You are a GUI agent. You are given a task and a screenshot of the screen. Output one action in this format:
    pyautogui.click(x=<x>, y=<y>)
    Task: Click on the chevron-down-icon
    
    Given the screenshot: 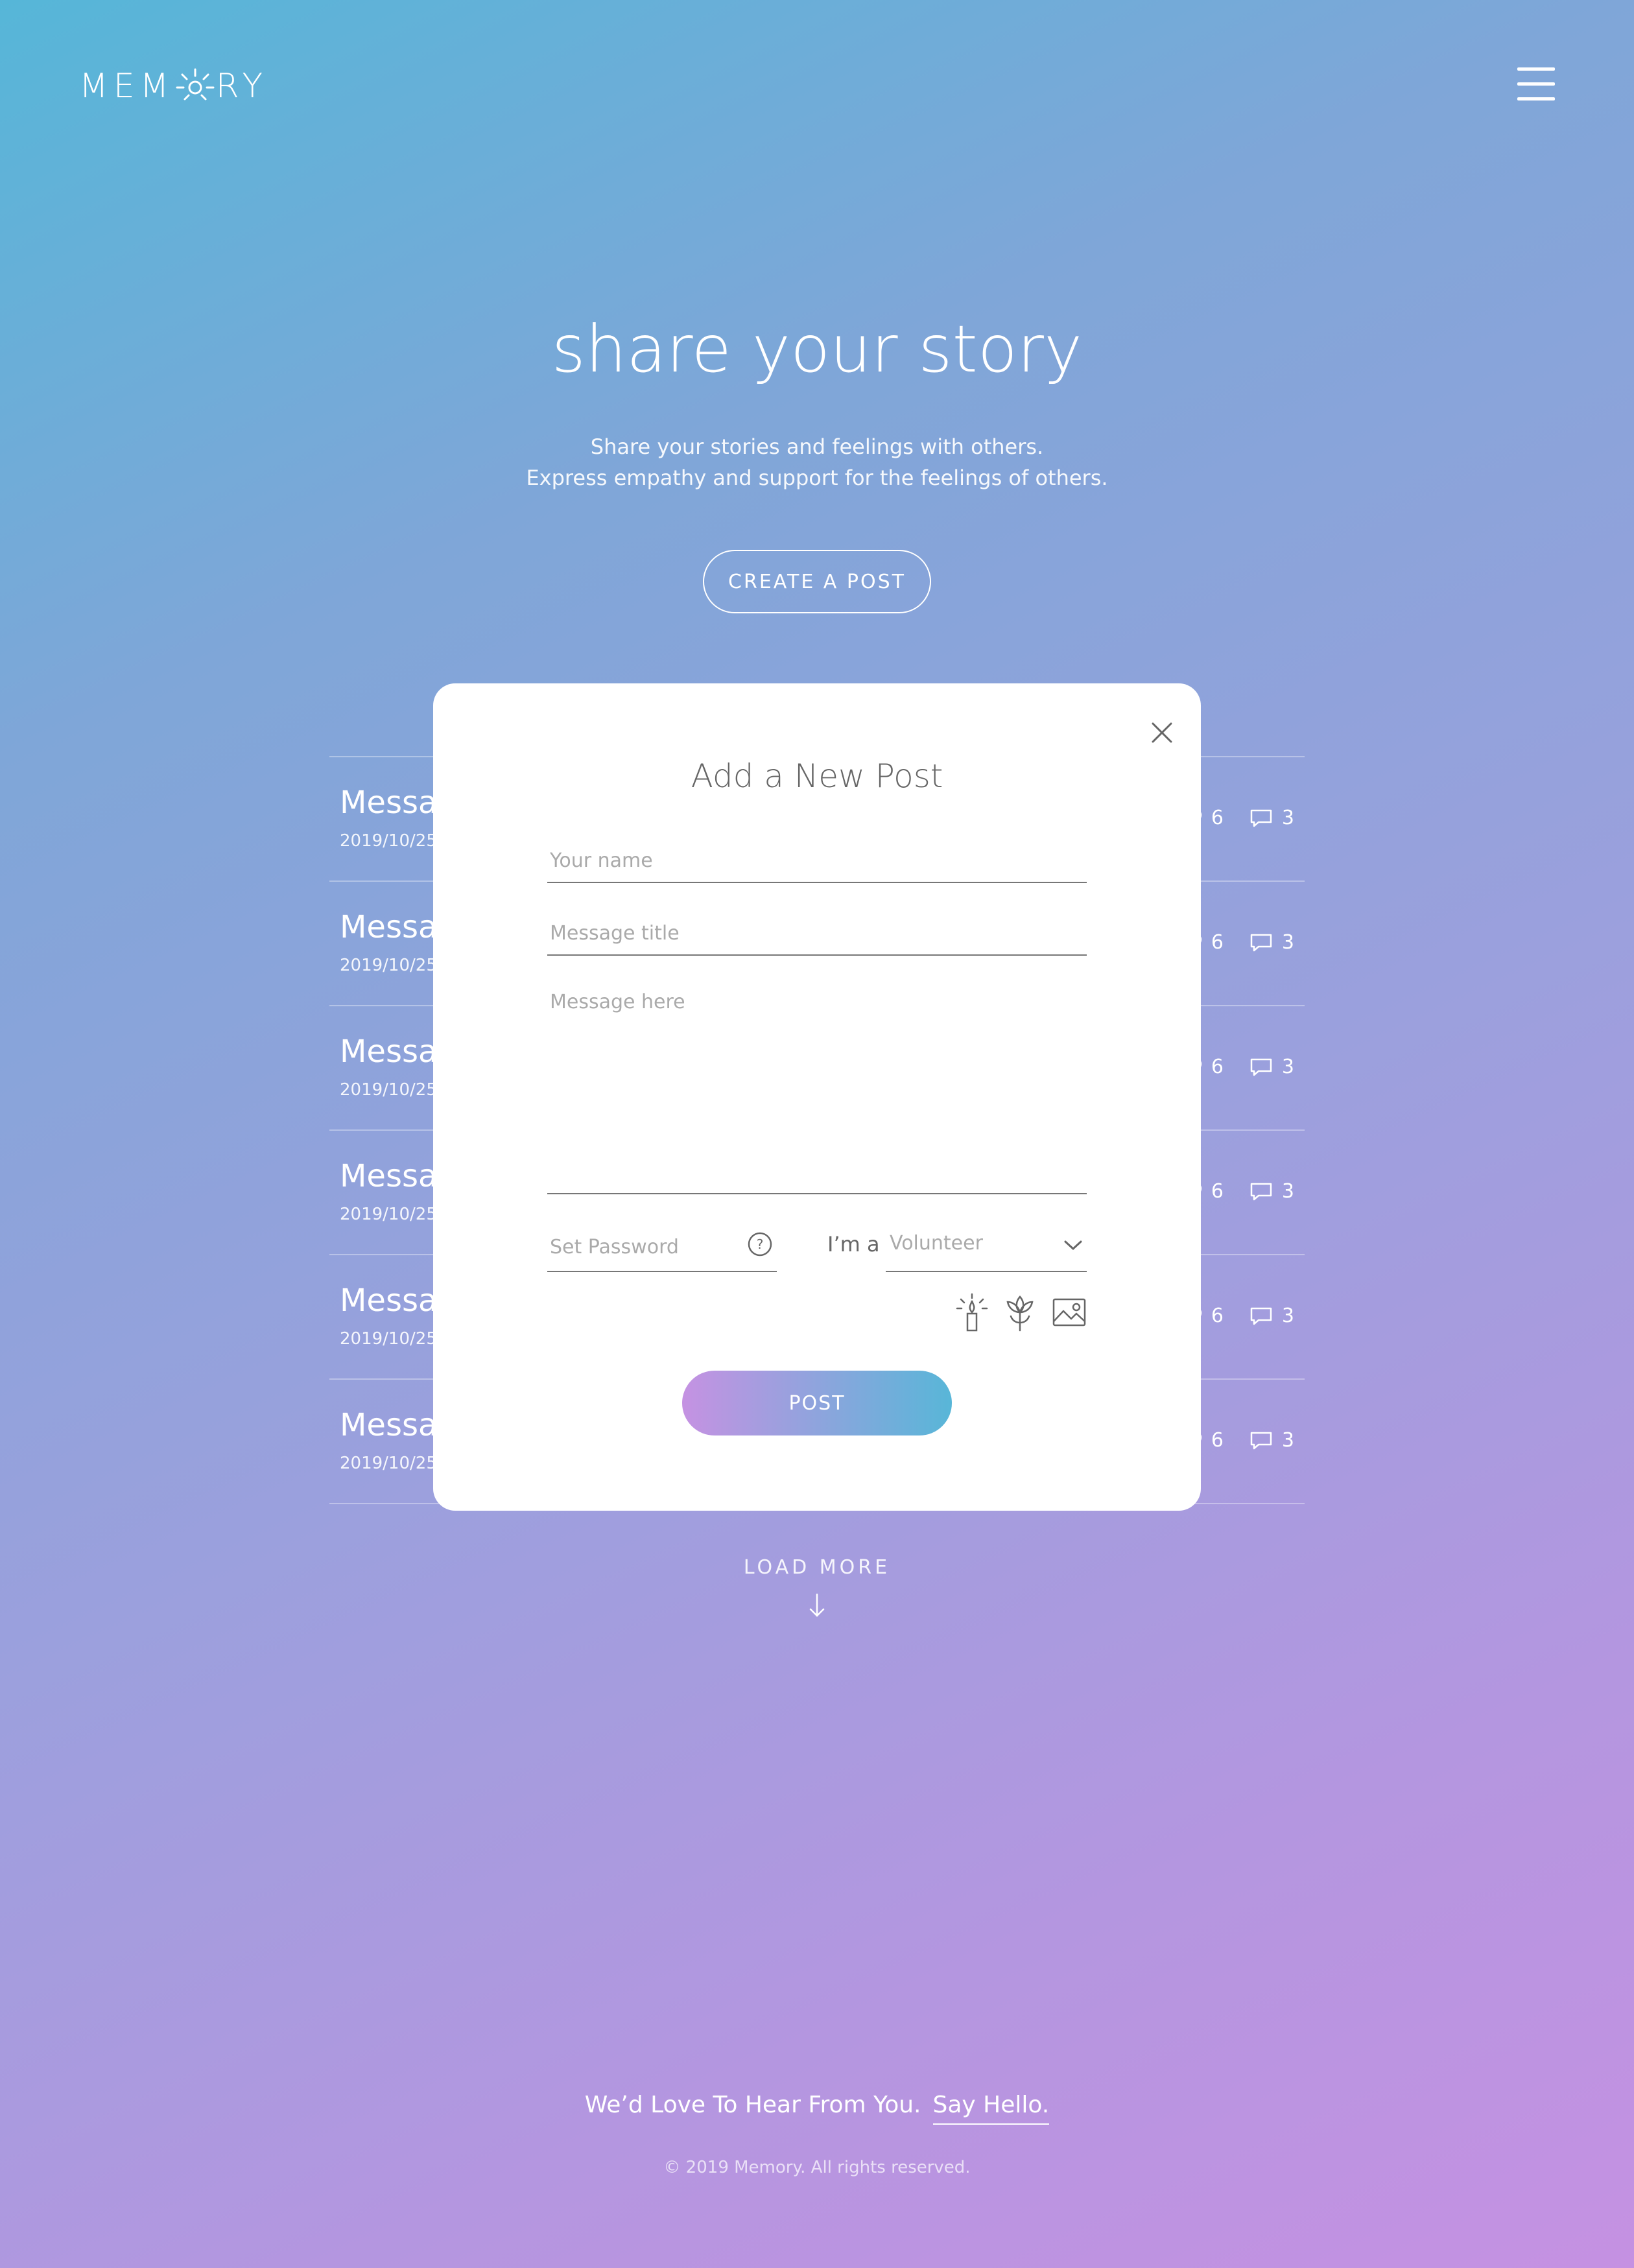 What is the action you would take?
    pyautogui.click(x=1073, y=1245)
    